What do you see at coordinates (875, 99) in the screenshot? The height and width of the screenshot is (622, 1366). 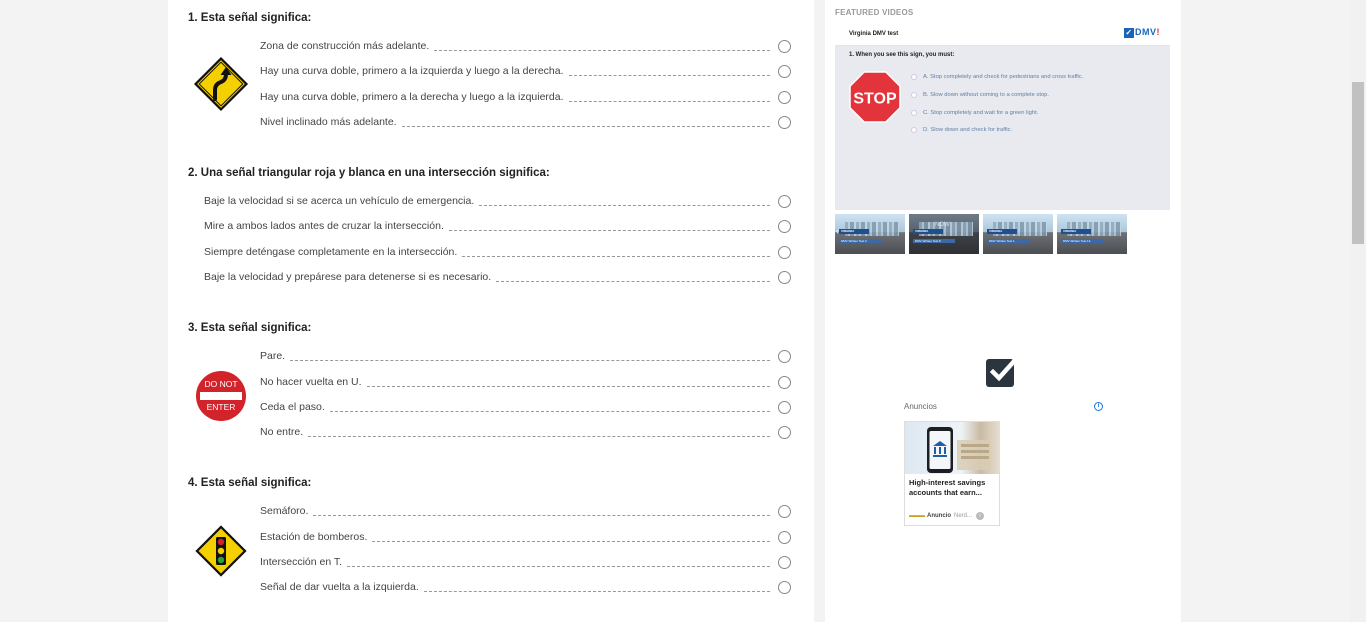 I see `stop-sign-text: STOP` at bounding box center [875, 99].